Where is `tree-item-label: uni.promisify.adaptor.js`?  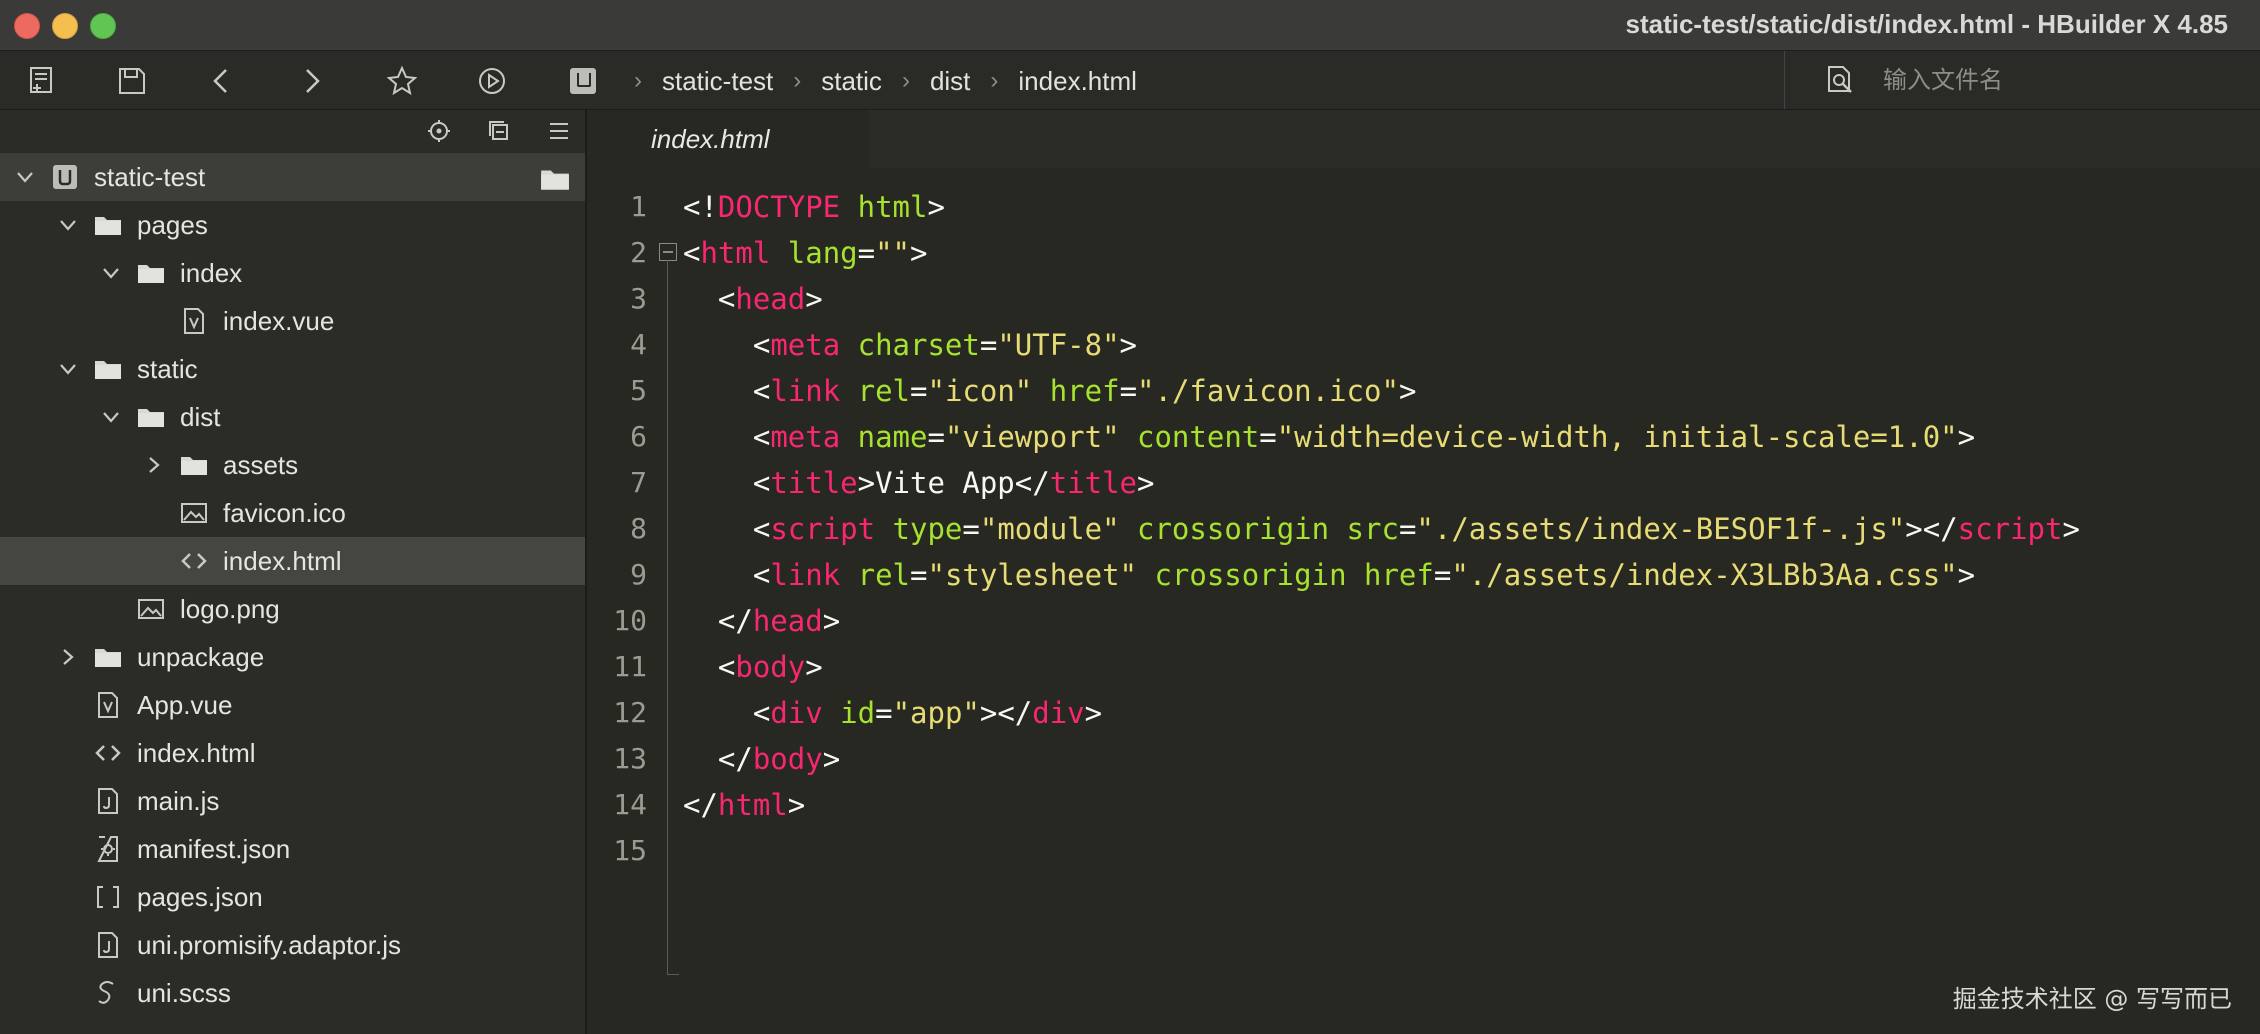 tree-item-label: uni.promisify.adaptor.js is located at coordinates (269, 945).